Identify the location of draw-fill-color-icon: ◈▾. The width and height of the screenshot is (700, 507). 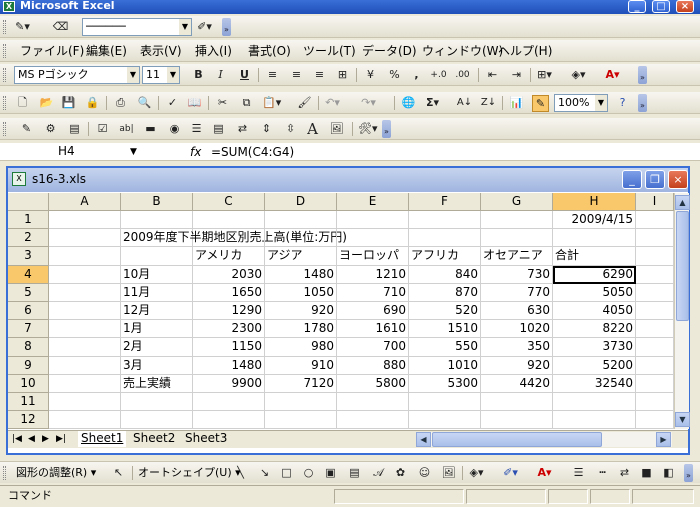
(476, 473).